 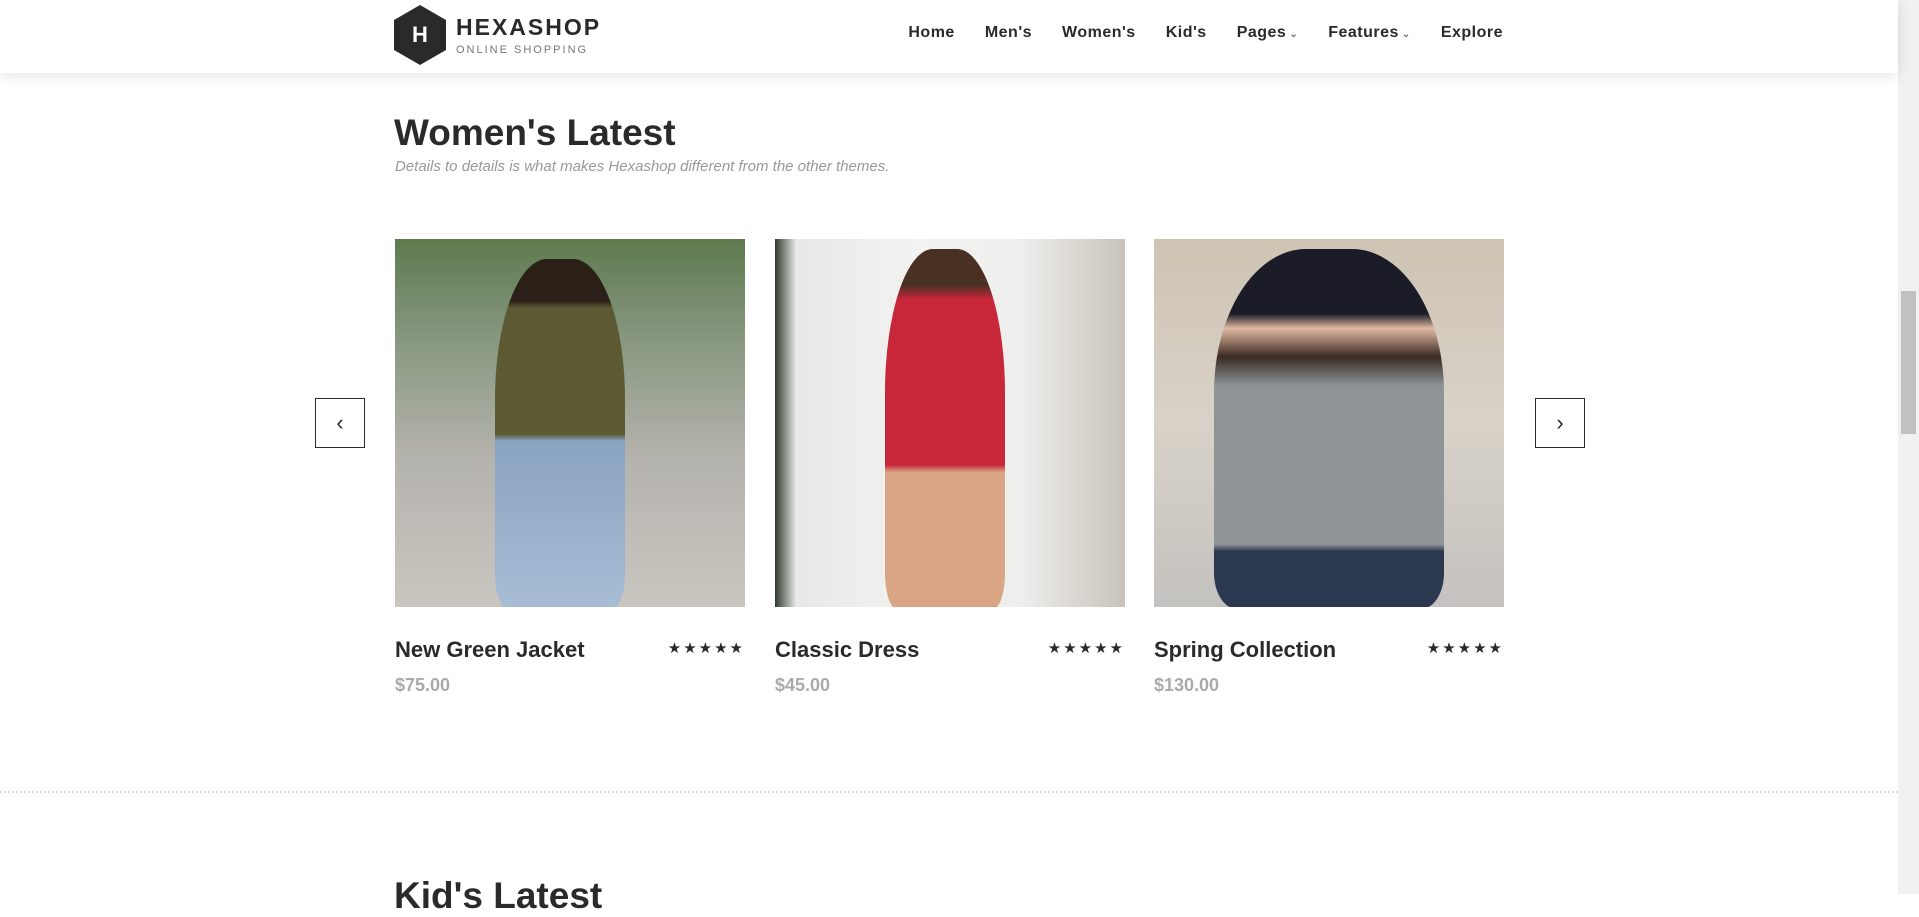 I want to click on scrollbar-thumb, so click(x=1908, y=362).